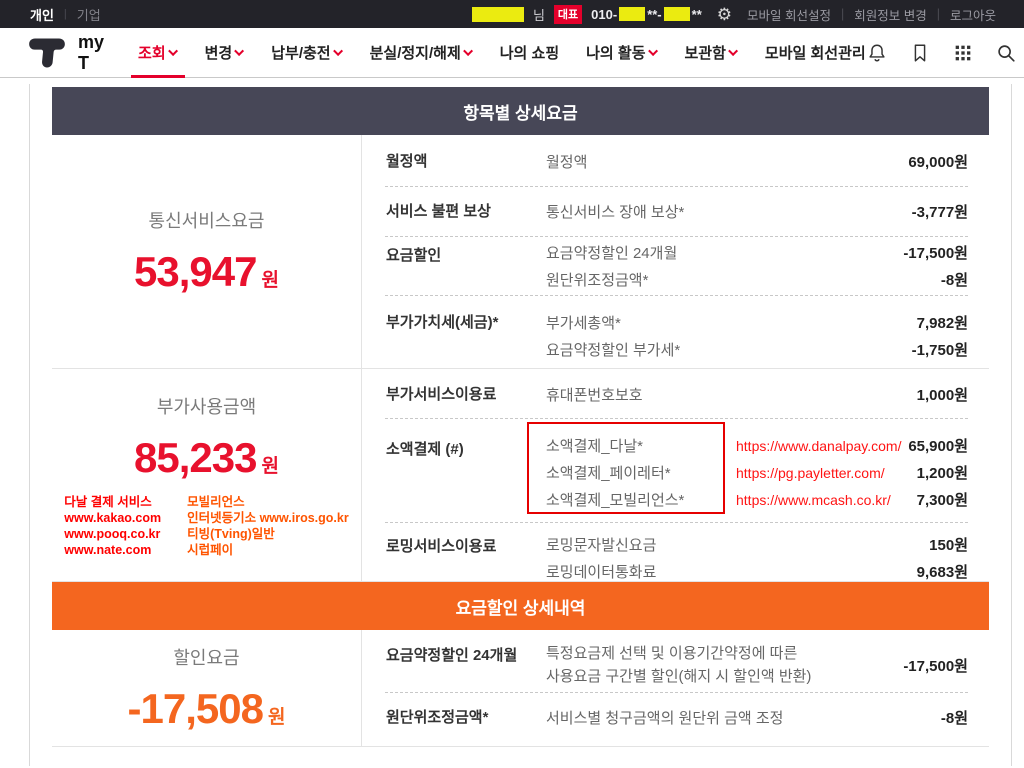 This screenshot has width=1024, height=768. Describe the element at coordinates (724, 14) in the screenshot. I see `gear-icon: ⚙` at that location.